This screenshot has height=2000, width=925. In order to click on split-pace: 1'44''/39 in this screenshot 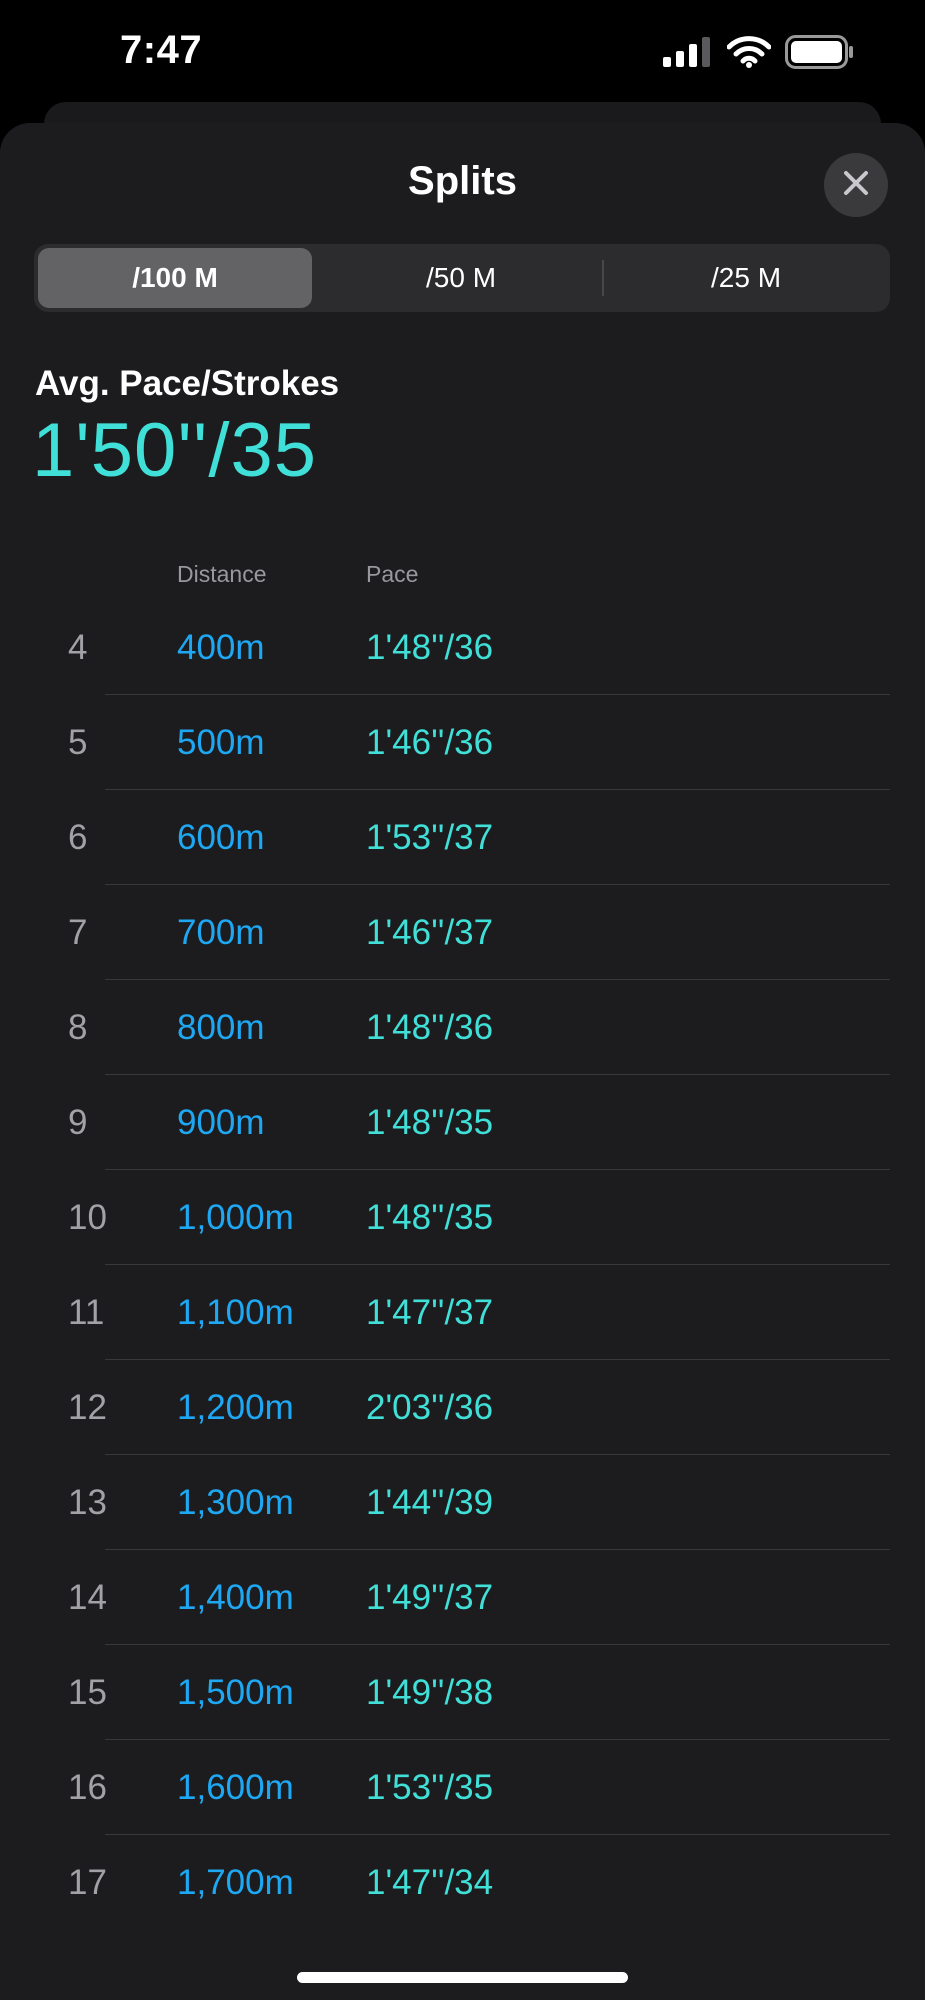, I will do `click(430, 1502)`.